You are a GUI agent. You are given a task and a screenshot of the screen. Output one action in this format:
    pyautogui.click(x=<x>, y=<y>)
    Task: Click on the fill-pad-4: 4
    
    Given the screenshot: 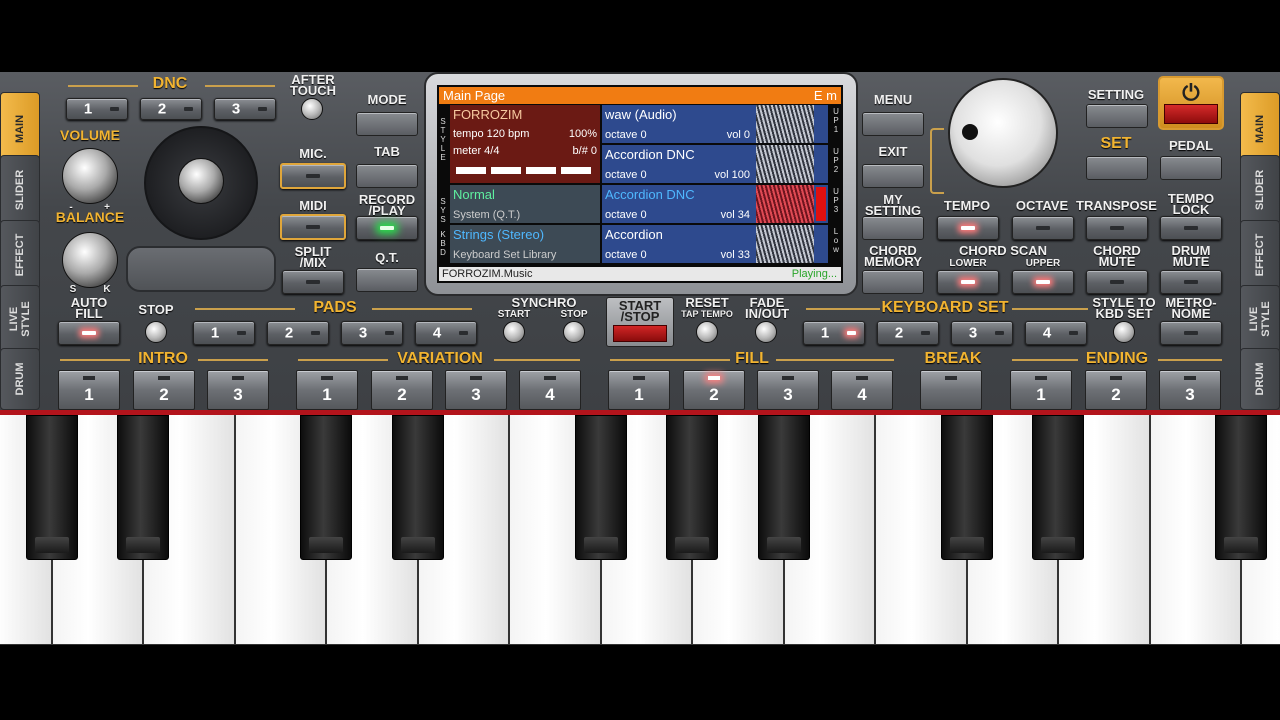 What is the action you would take?
    pyautogui.click(x=862, y=390)
    